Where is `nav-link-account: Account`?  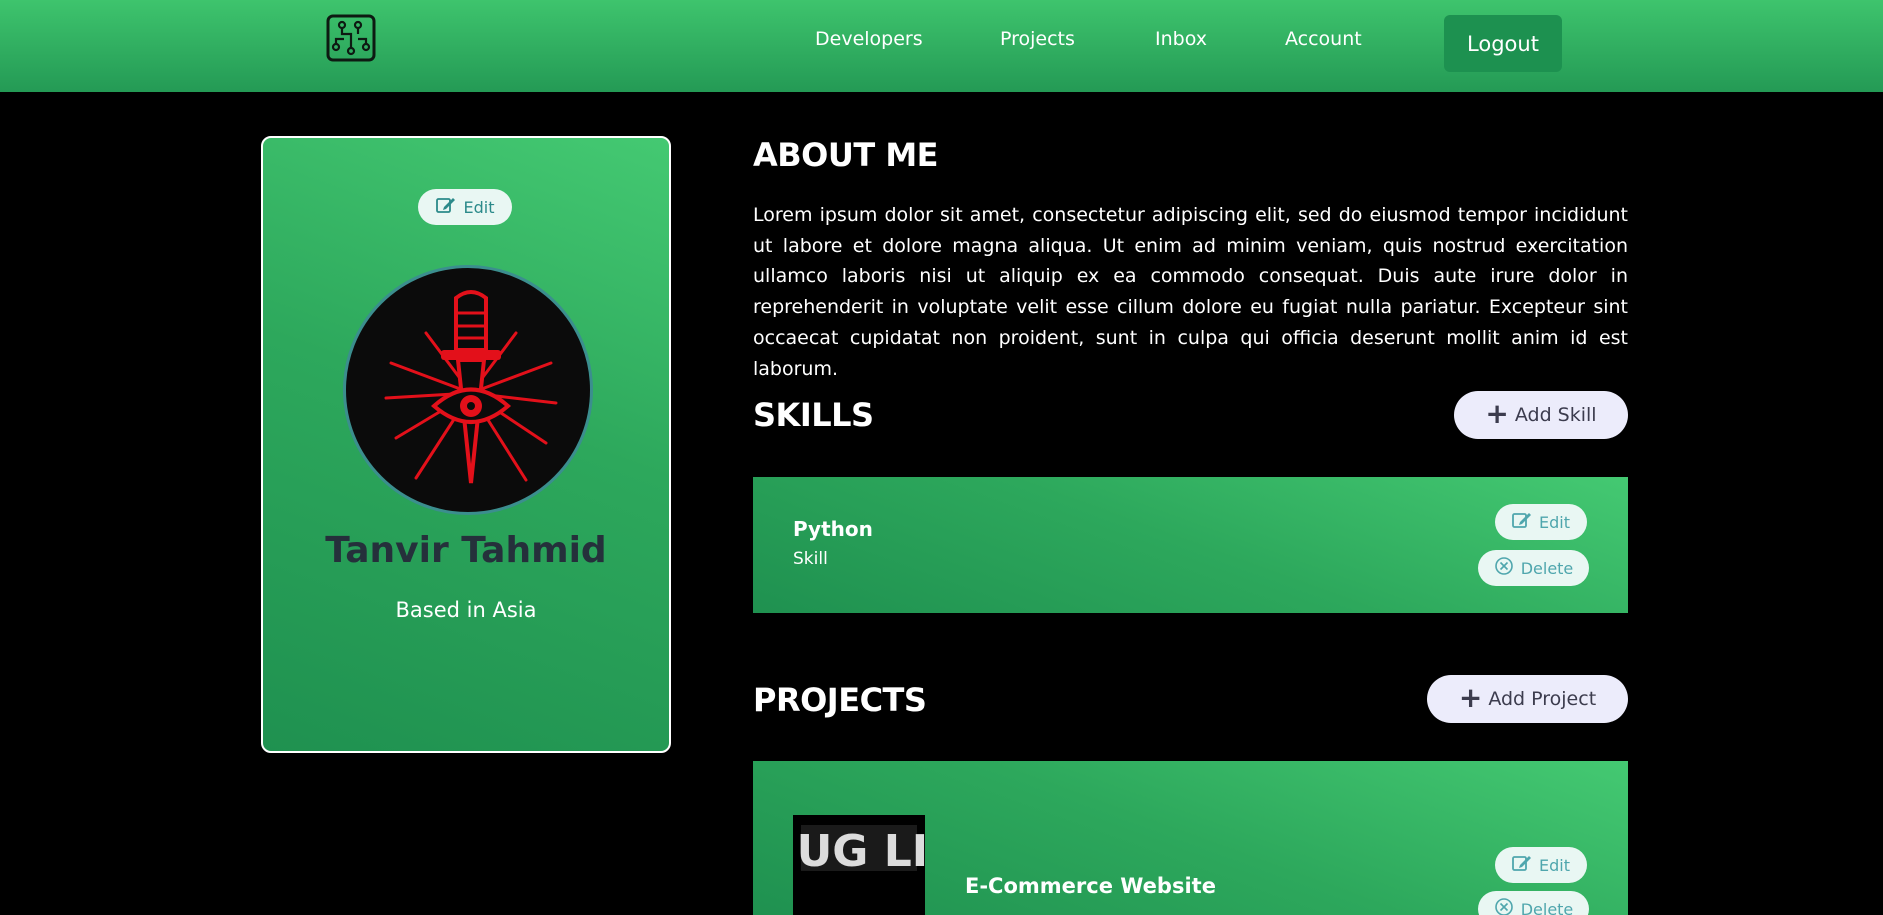 nav-link-account: Account is located at coordinates (1323, 39).